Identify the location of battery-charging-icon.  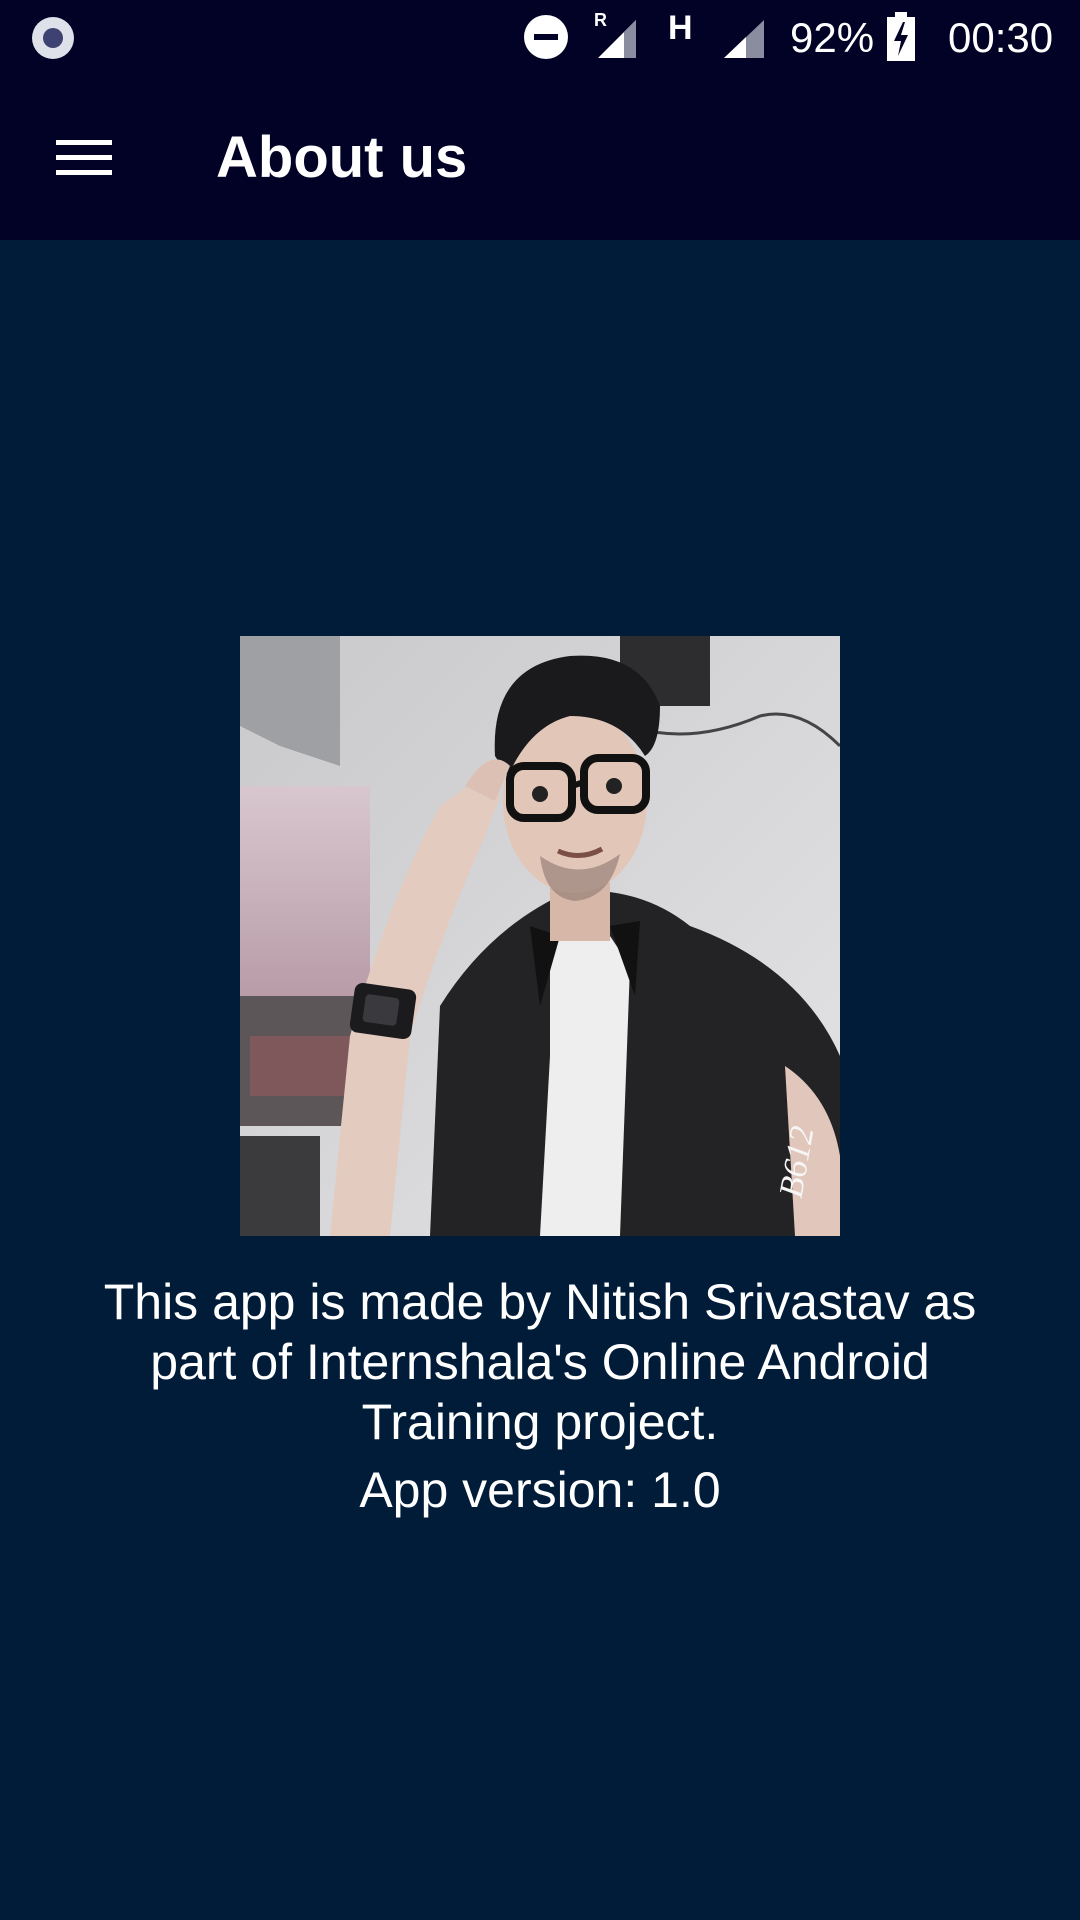
(901, 36).